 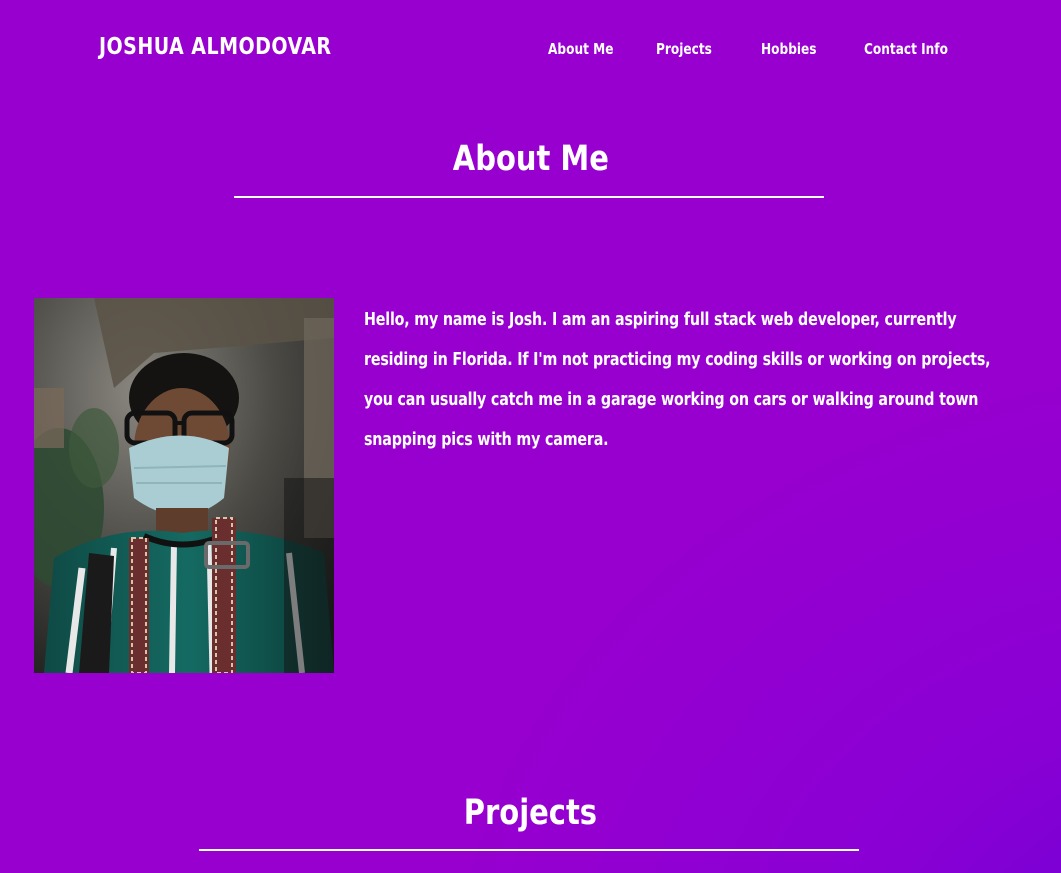 I want to click on brand-name: JOSHUA ALMODOVAR, so click(x=215, y=47).